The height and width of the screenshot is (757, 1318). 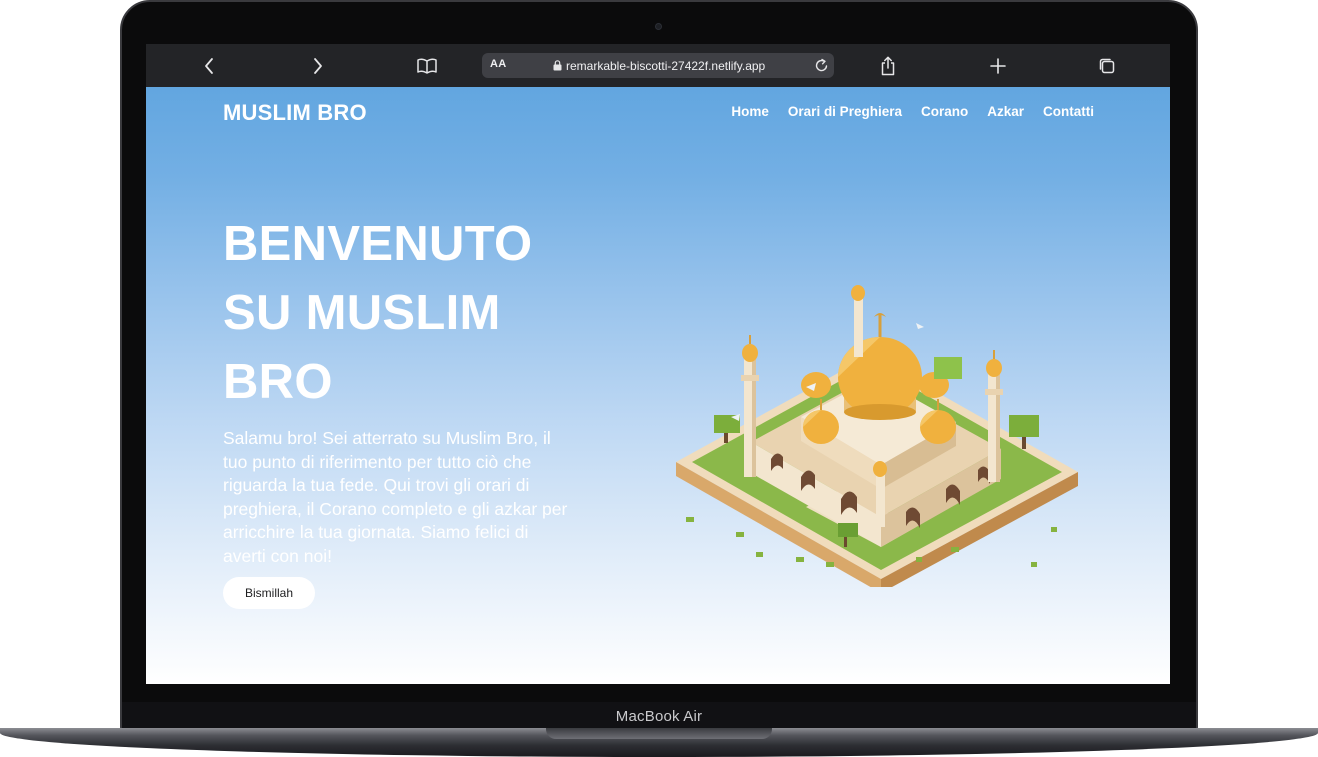 I want to click on hero-title-line: BRO, so click(x=278, y=382).